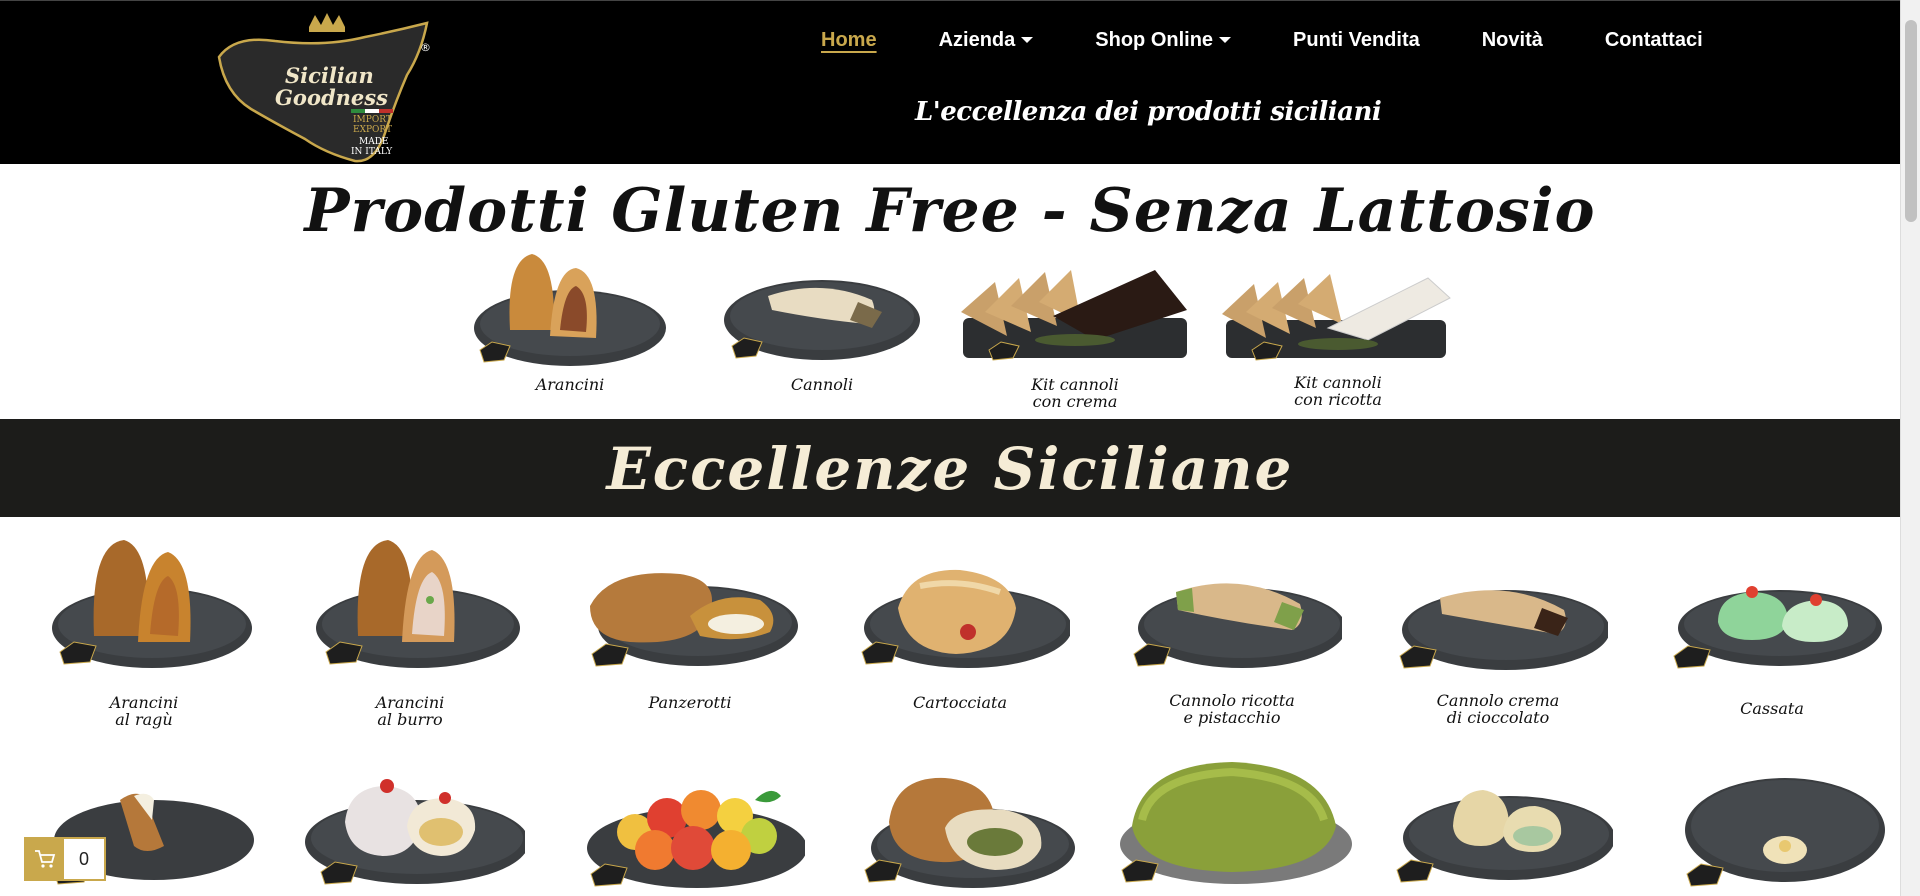 The width and height of the screenshot is (1920, 896). I want to click on label-cannolo-crema-cioccolato-line1: Cannolo crema, so click(1498, 700).